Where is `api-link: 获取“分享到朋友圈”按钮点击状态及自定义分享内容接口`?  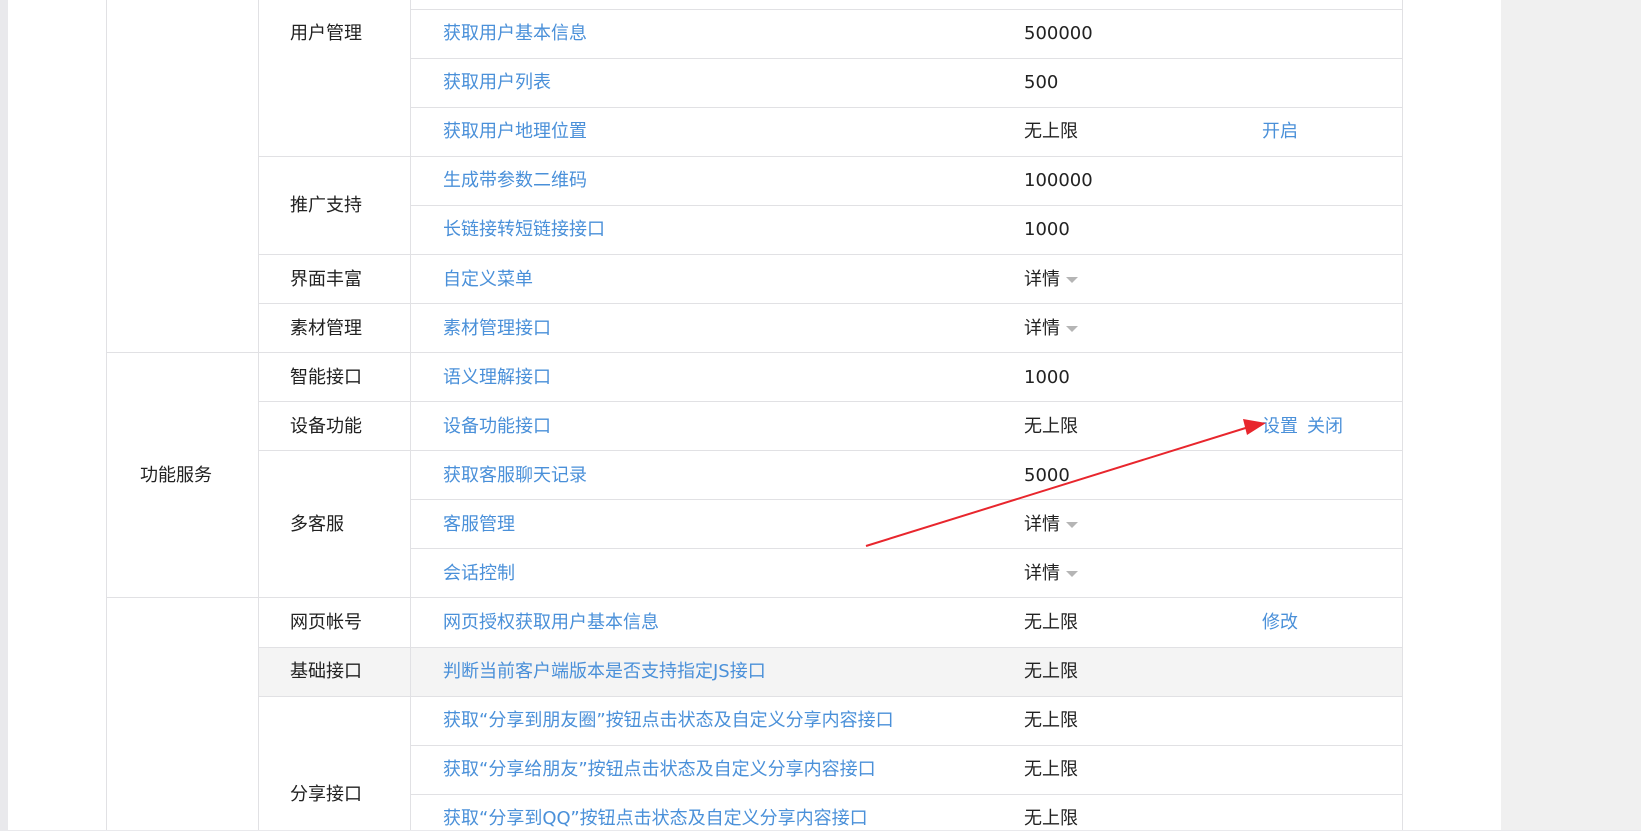
api-link: 获取“分享到朋友圈”按钮点击状态及自定义分享内容接口 is located at coordinates (668, 721).